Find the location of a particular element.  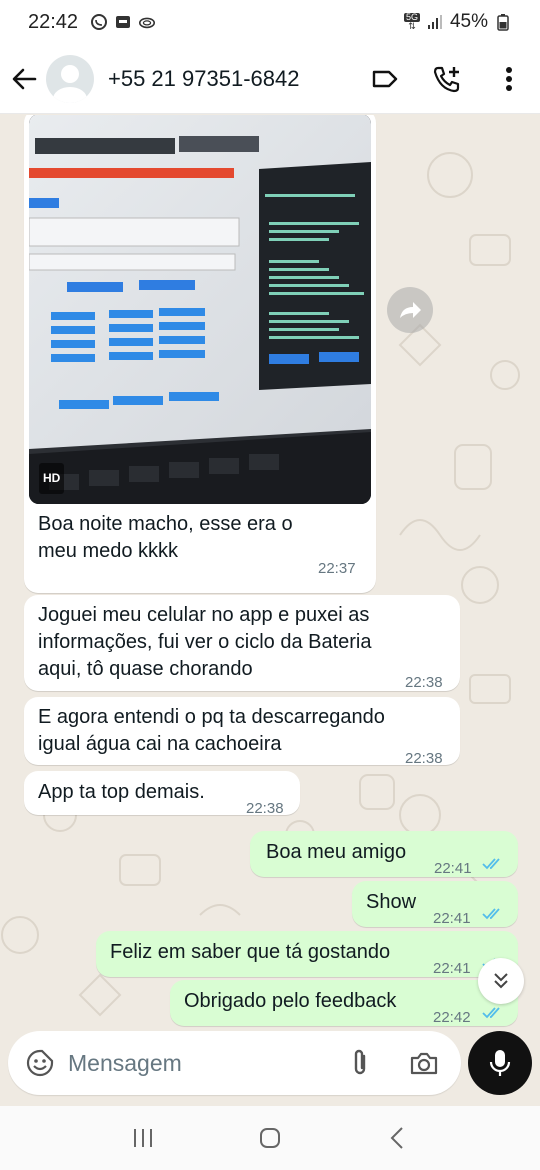

message-bubble-outgoing: Boa meu amigo 22:41 is located at coordinates (384, 854).